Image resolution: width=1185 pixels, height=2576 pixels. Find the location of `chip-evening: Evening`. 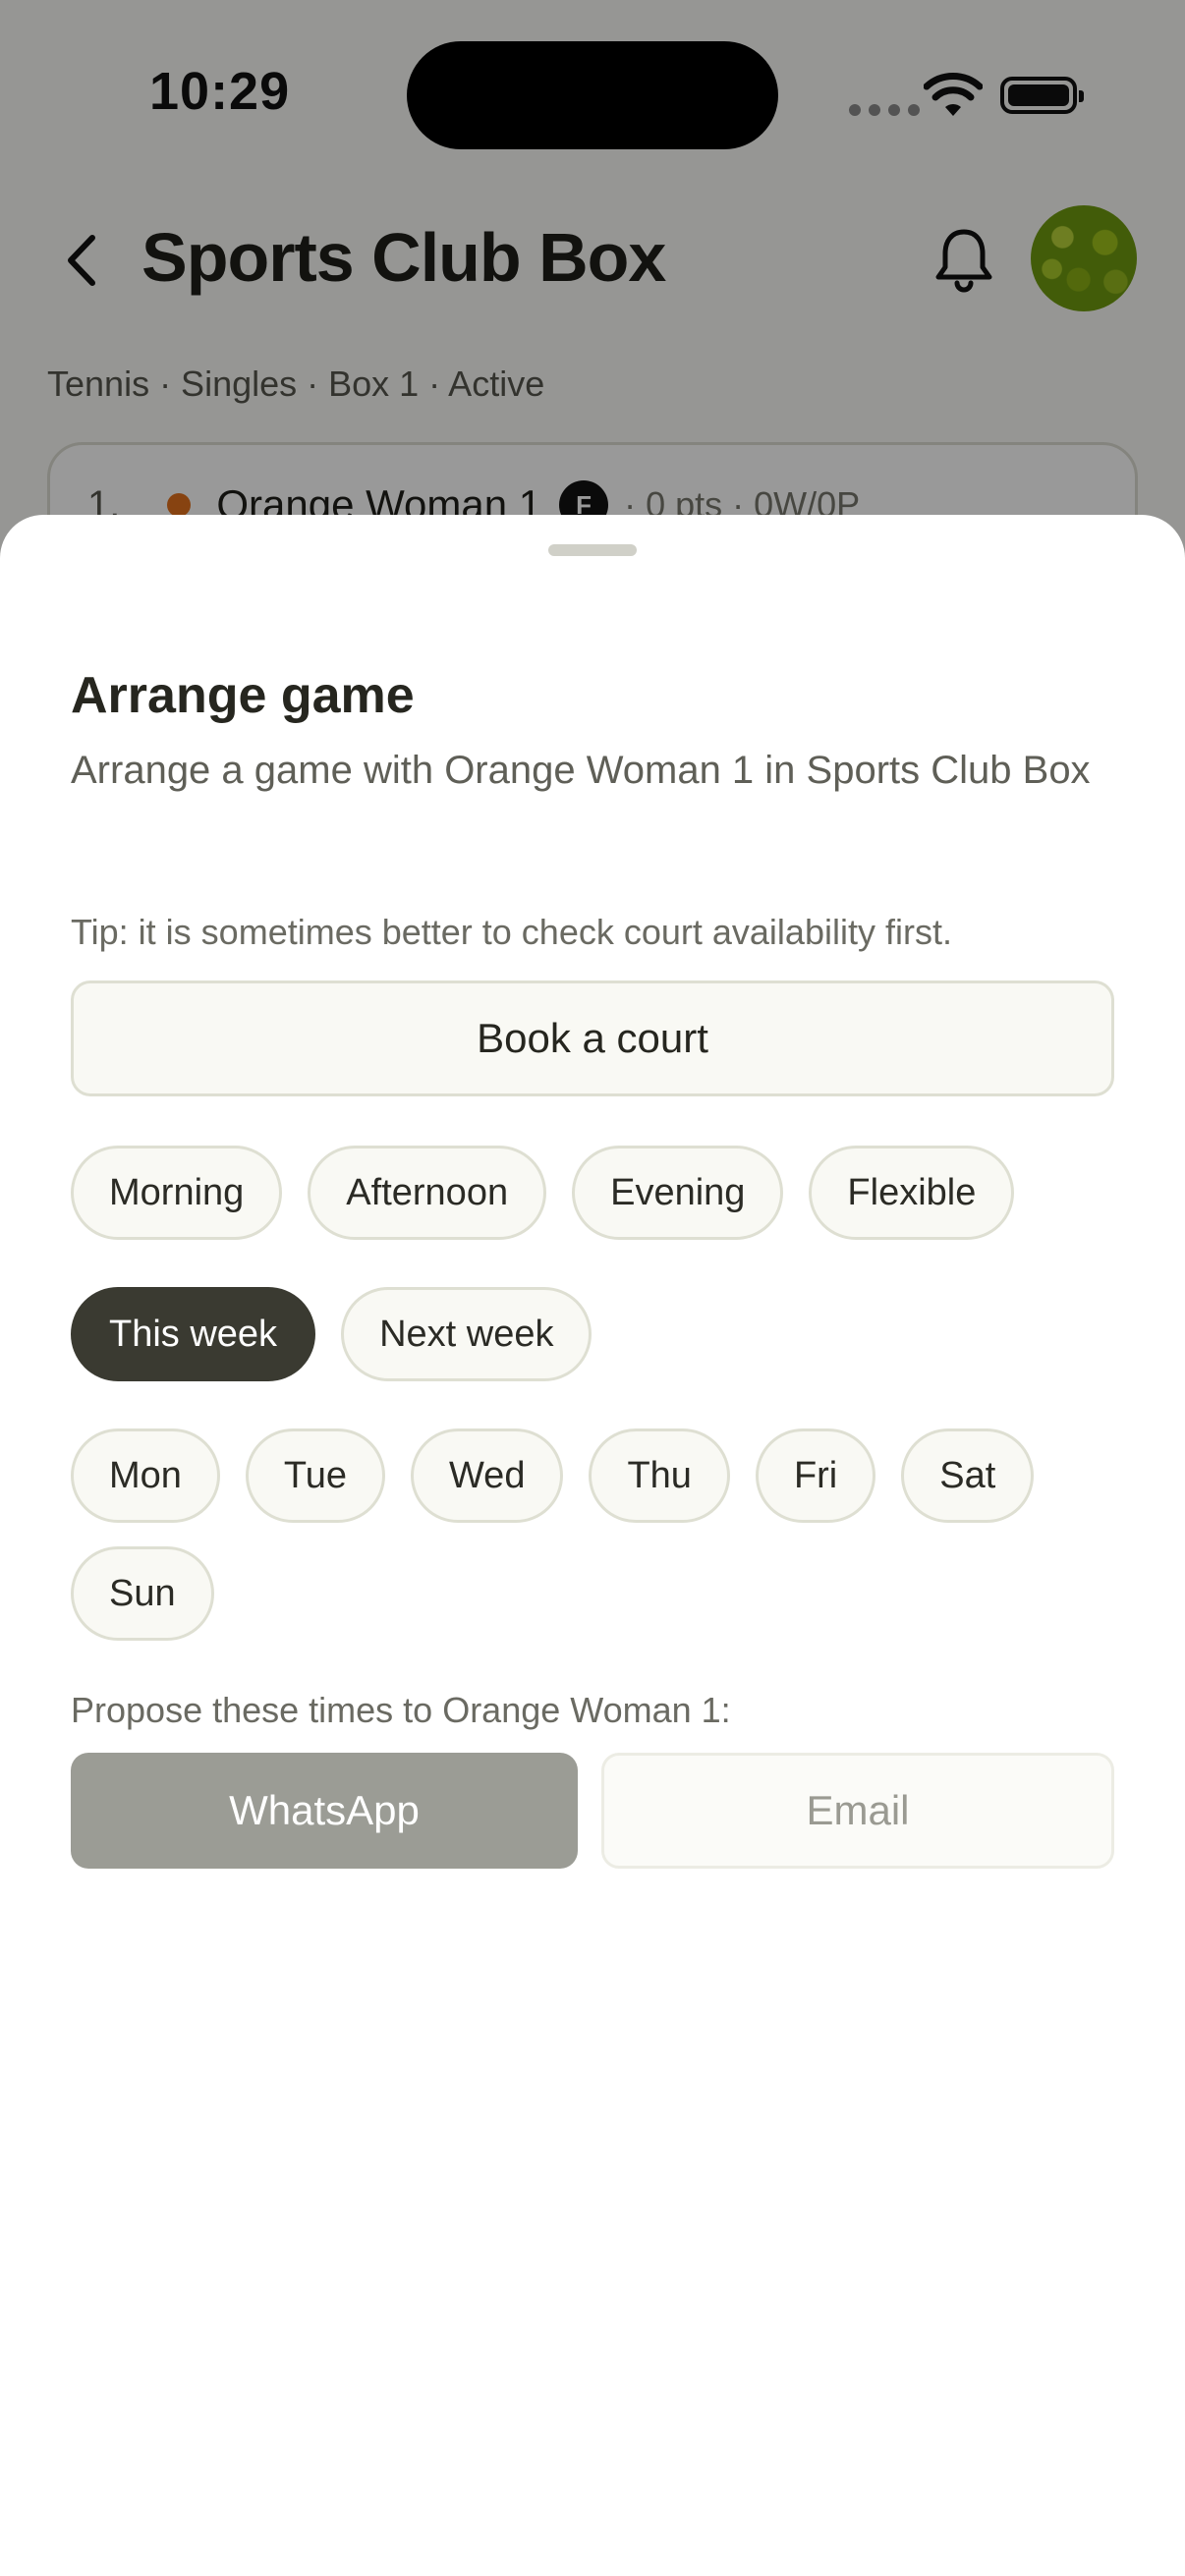

chip-evening: Evening is located at coordinates (678, 1193).